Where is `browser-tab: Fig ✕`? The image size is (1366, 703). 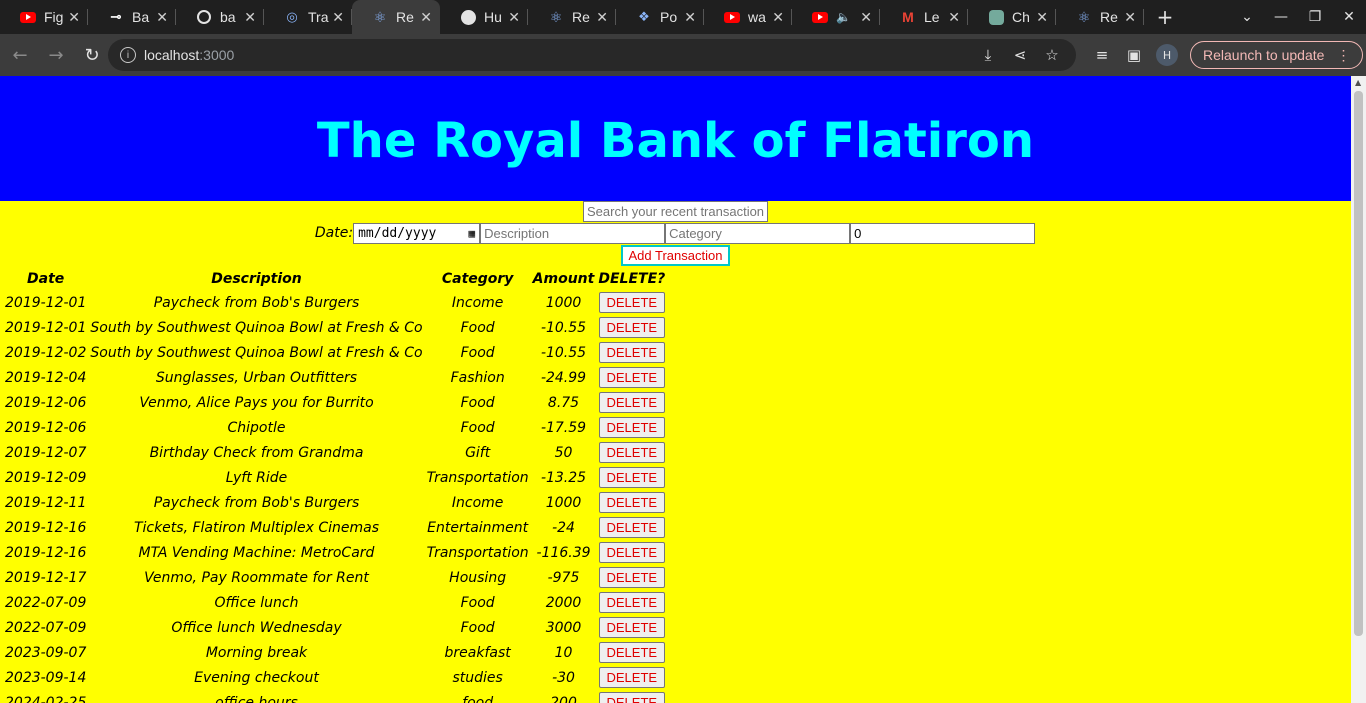
browser-tab: Fig ✕ is located at coordinates (44, 17).